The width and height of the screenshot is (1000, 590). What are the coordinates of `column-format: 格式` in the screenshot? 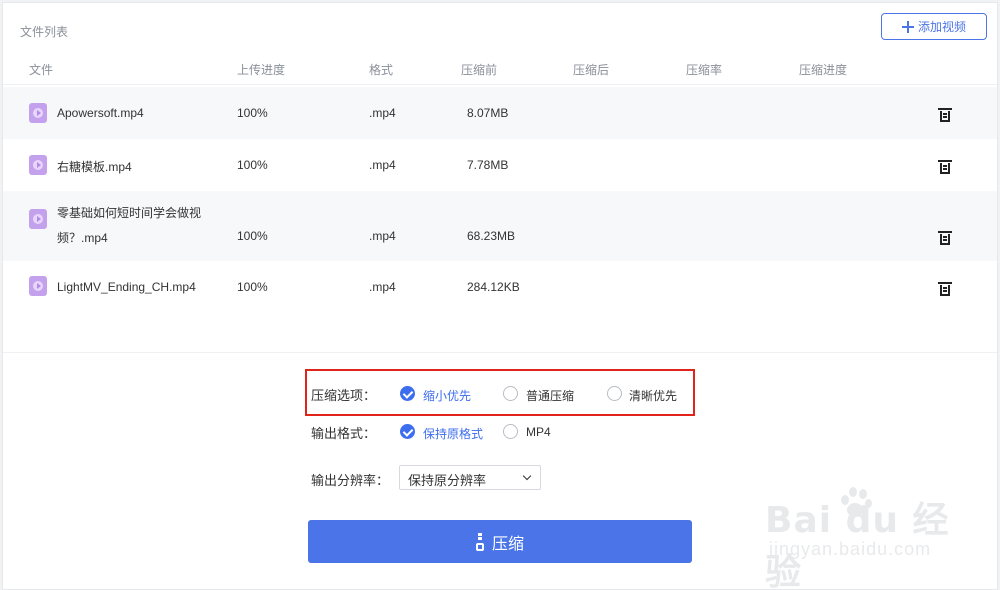 It's located at (381, 70).